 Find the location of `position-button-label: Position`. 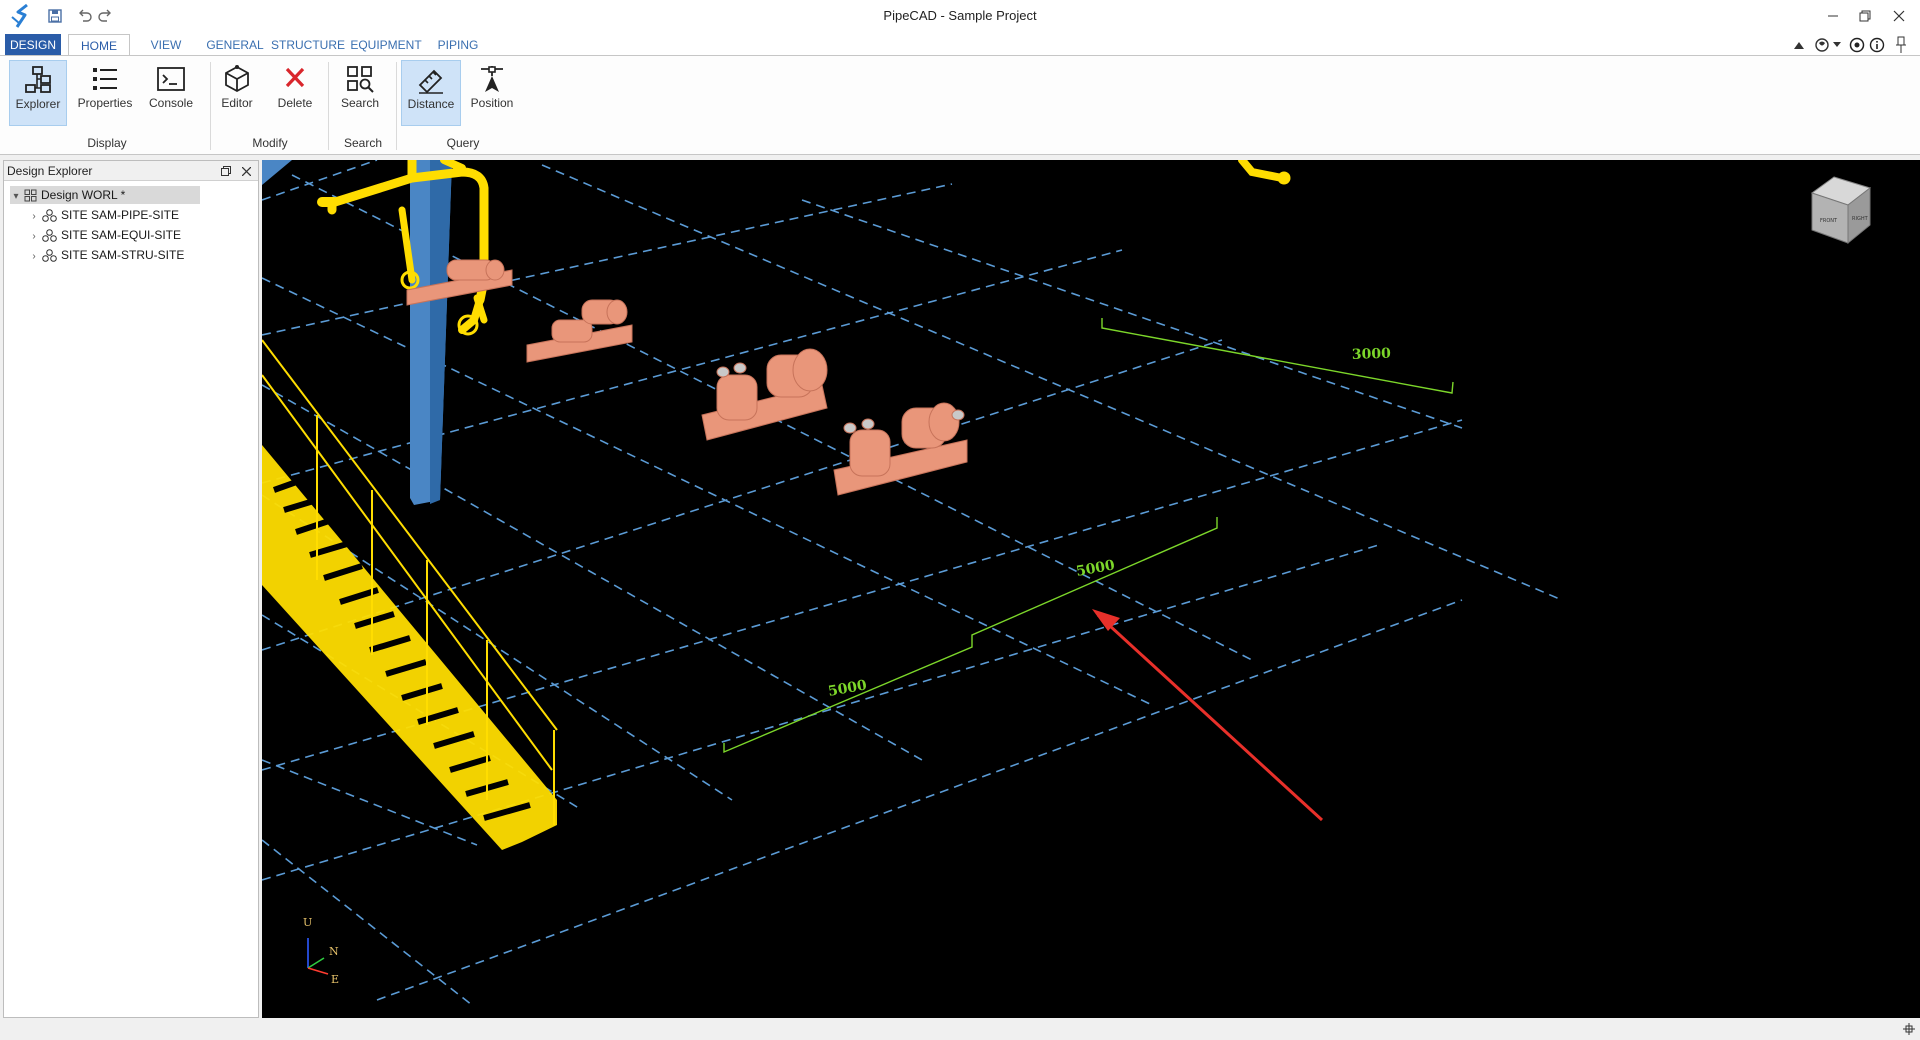

position-button-label: Position is located at coordinates (492, 103).